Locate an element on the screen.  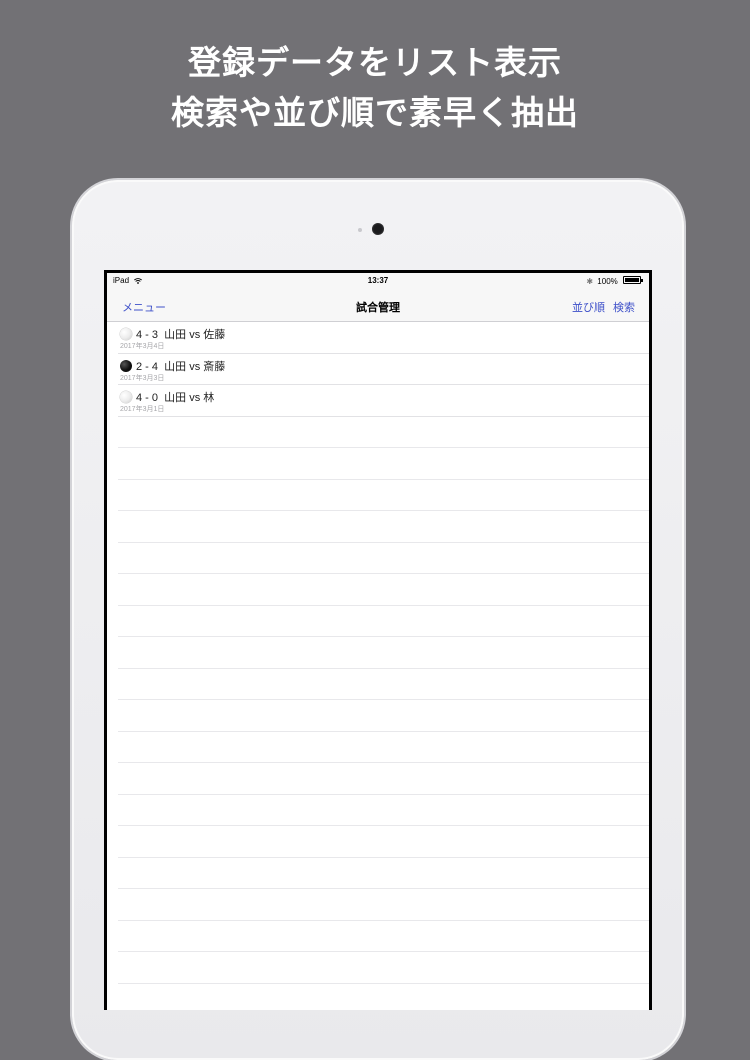
game-score: 4 - 0 is located at coordinates (147, 398).